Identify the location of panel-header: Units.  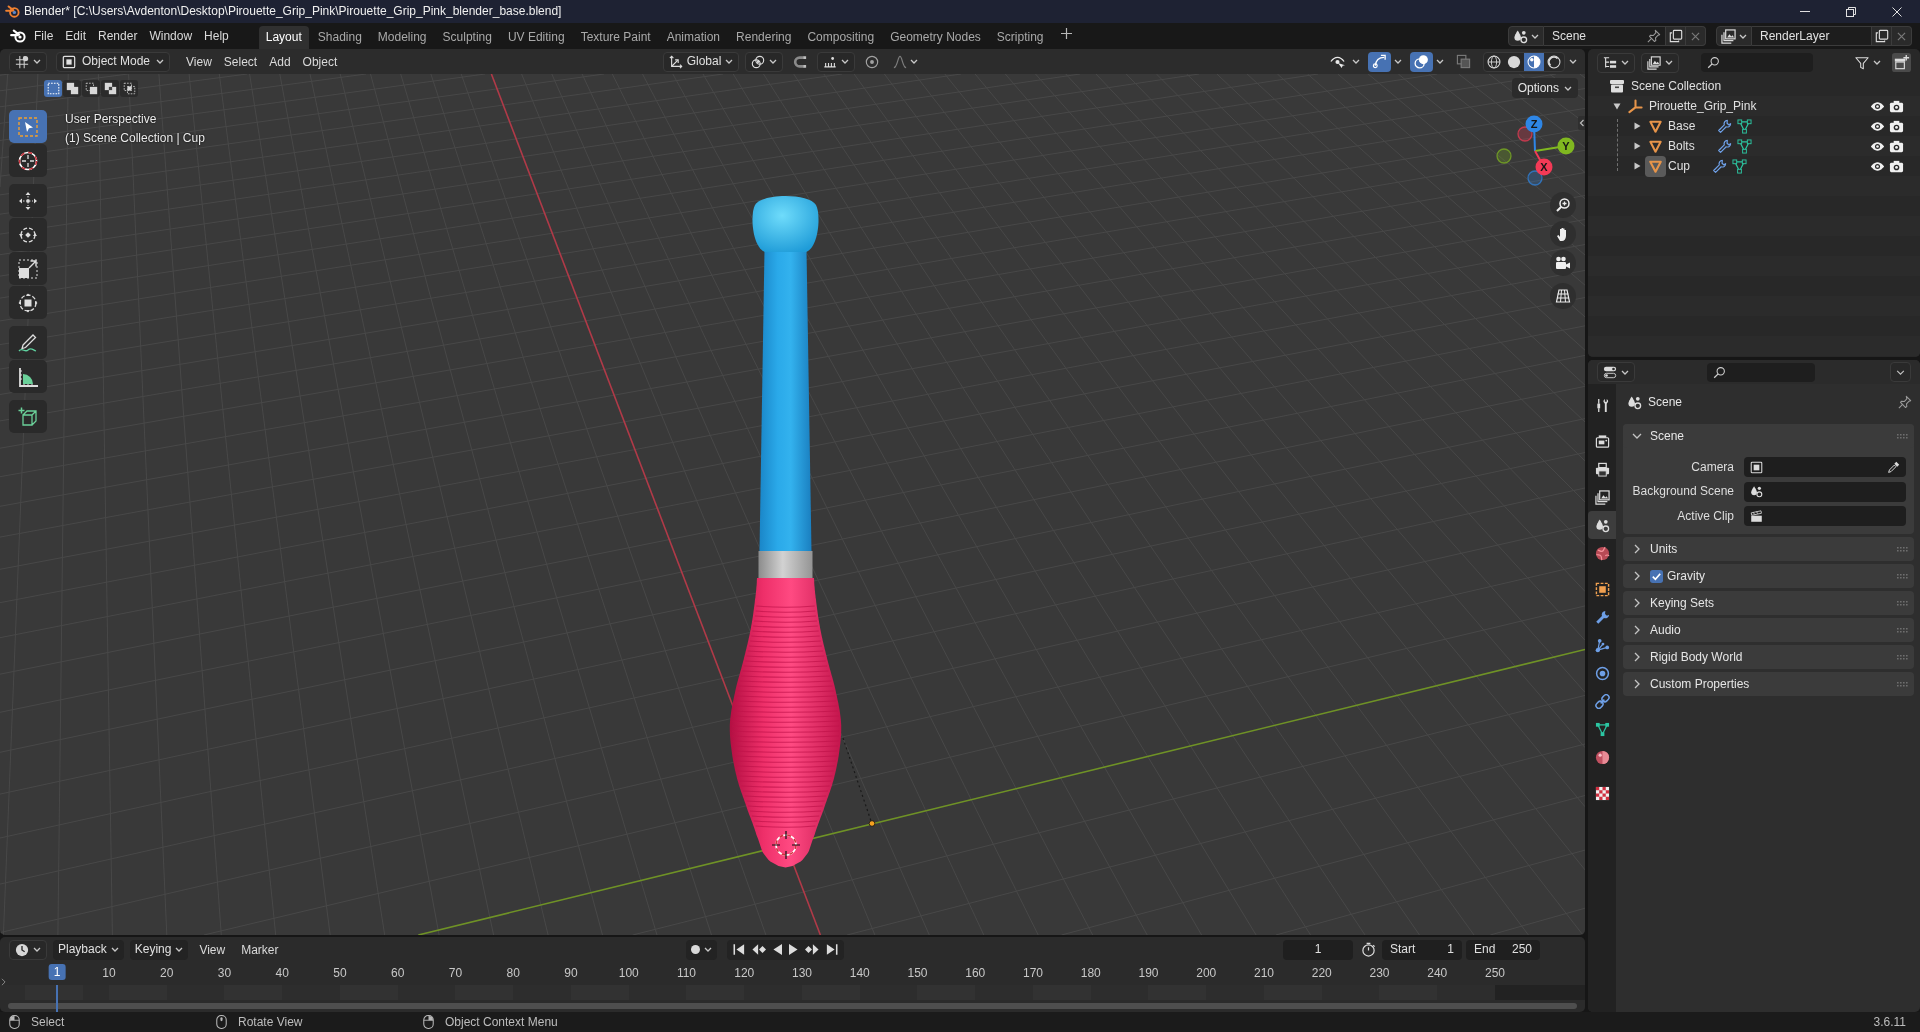
(1768, 549).